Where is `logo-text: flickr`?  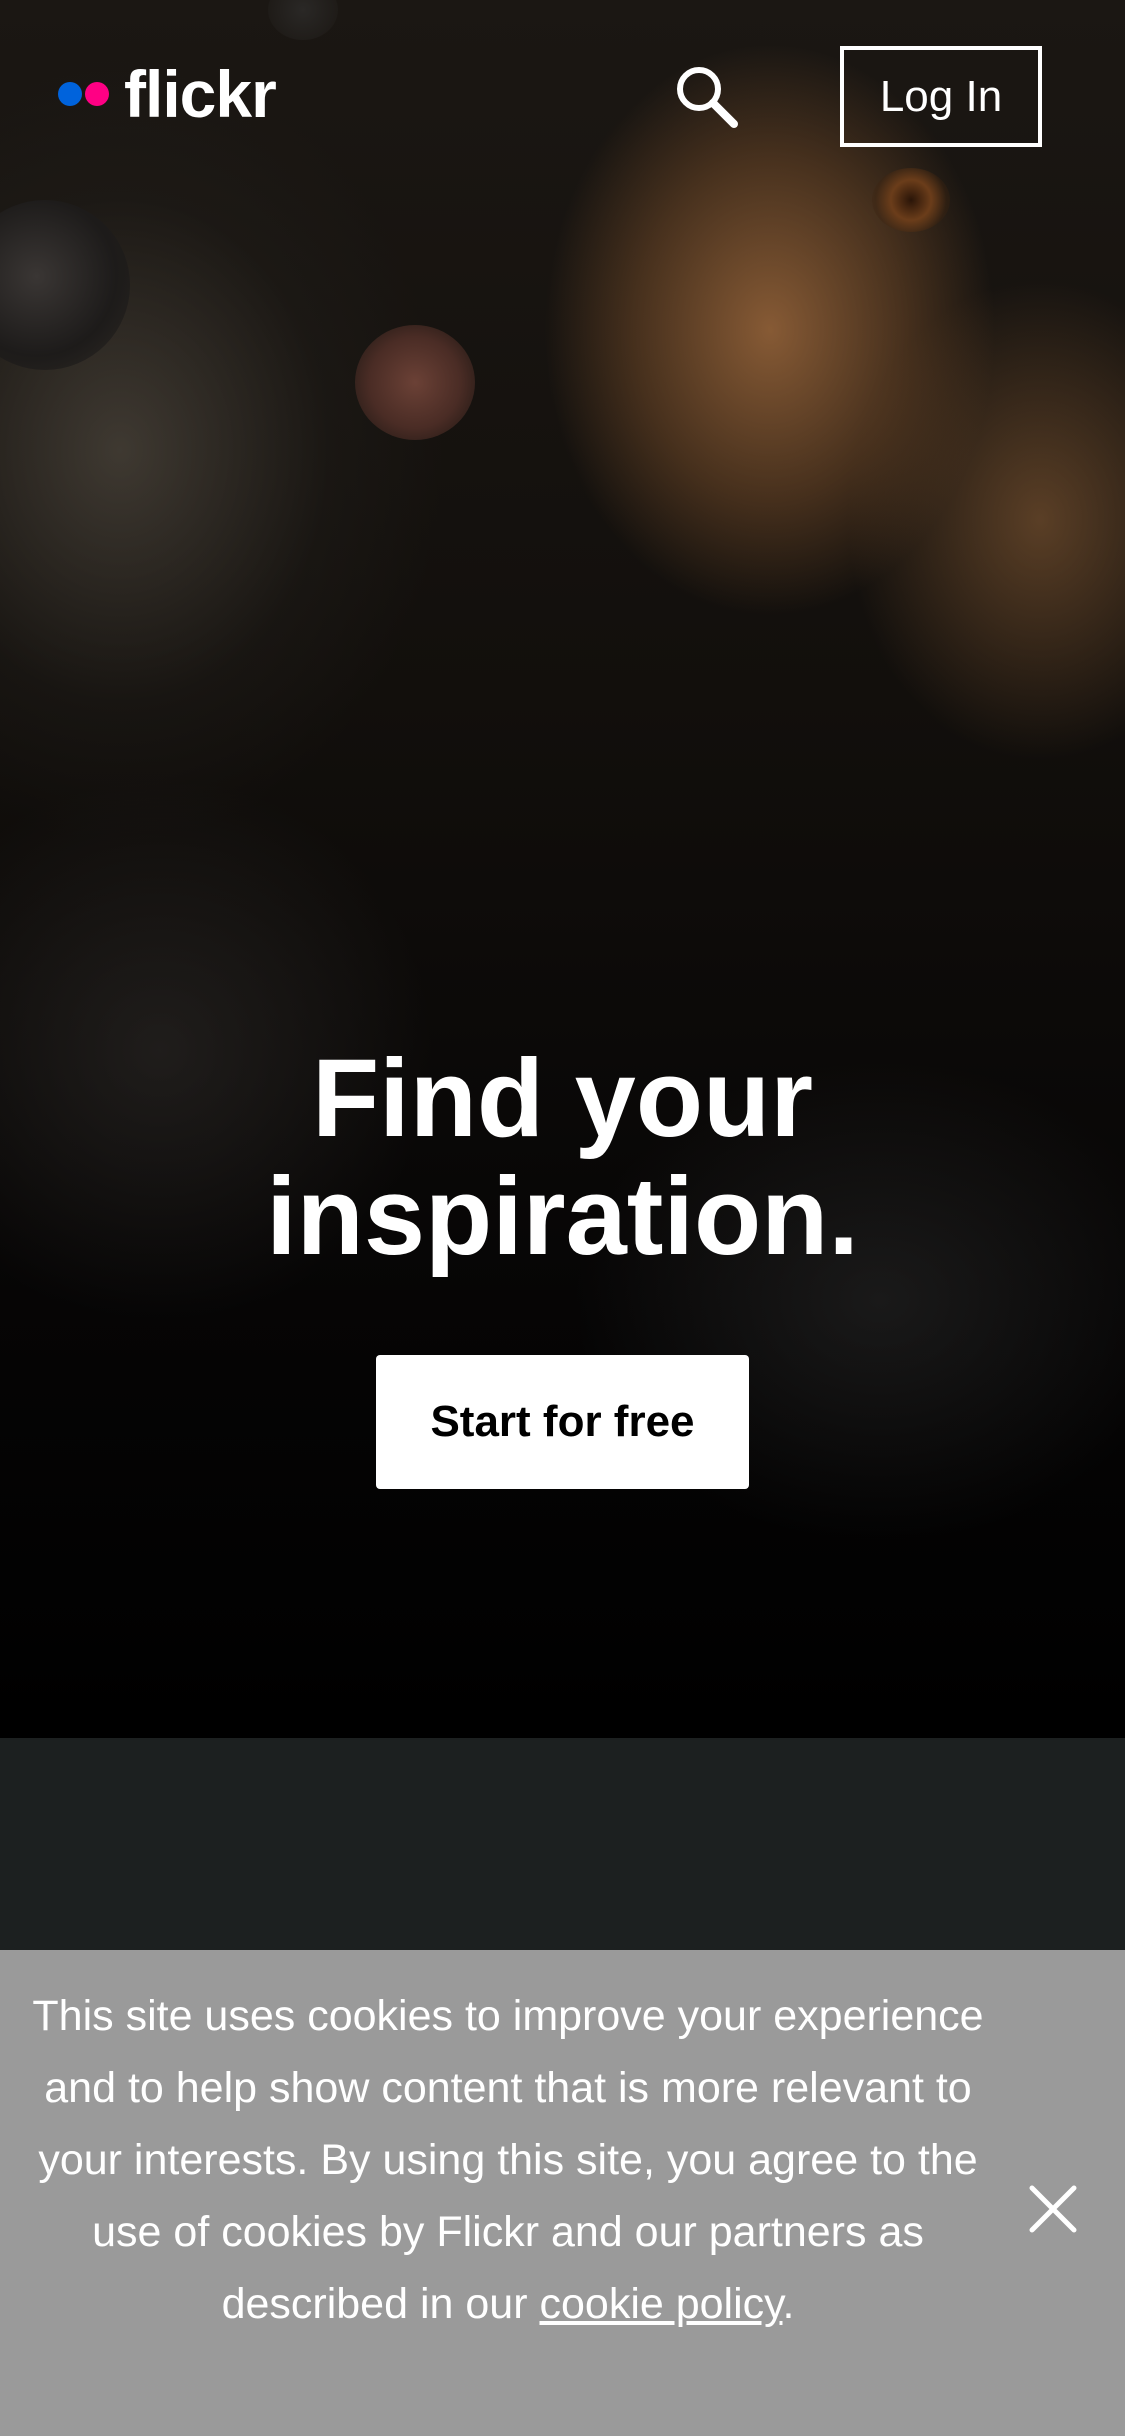
logo-text: flickr is located at coordinates (200, 94).